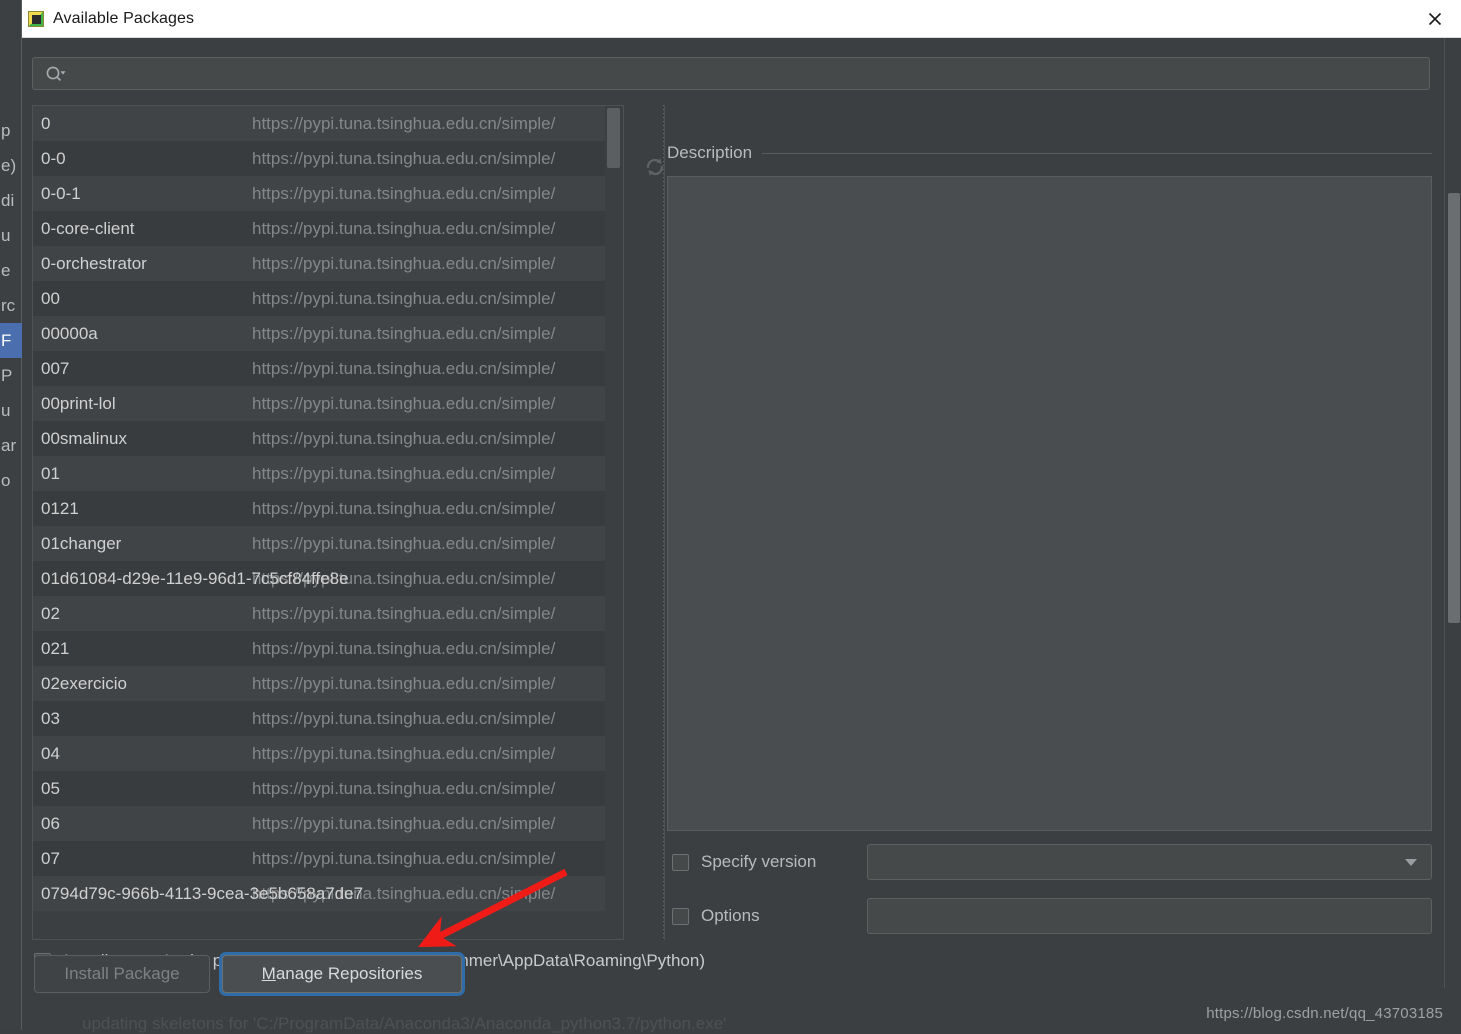 The image size is (1461, 1034). I want to click on package-name: 00smalinux, so click(84, 438).